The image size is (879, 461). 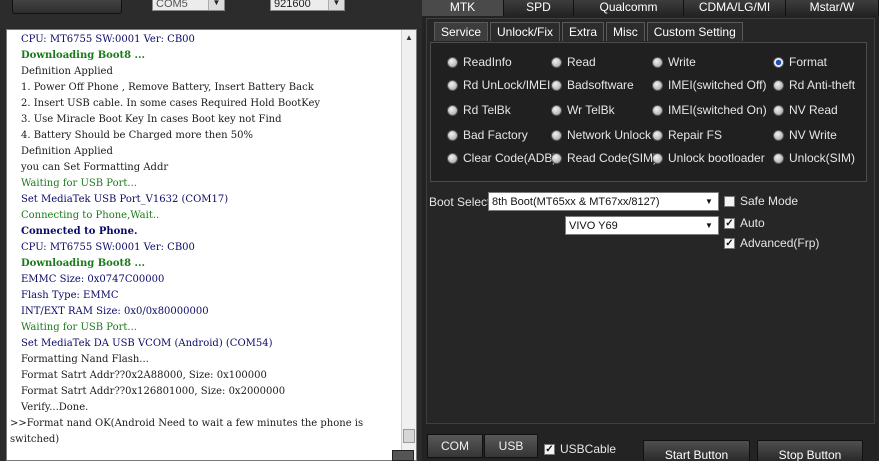 I want to click on log-line: Definition Applied, so click(x=67, y=151).